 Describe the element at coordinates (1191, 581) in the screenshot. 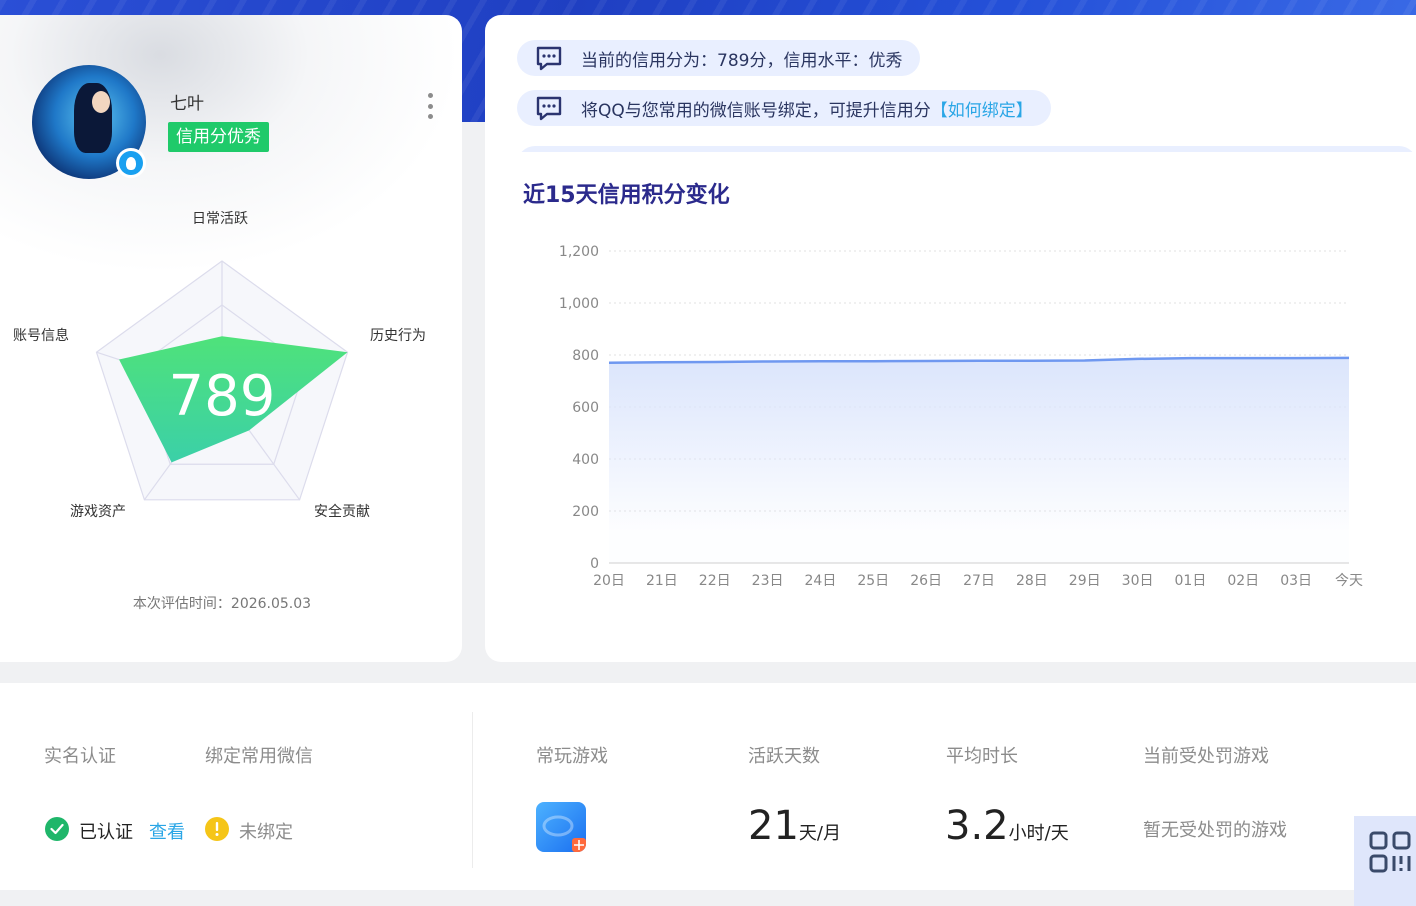

I see `x-tick-label: 01日` at that location.